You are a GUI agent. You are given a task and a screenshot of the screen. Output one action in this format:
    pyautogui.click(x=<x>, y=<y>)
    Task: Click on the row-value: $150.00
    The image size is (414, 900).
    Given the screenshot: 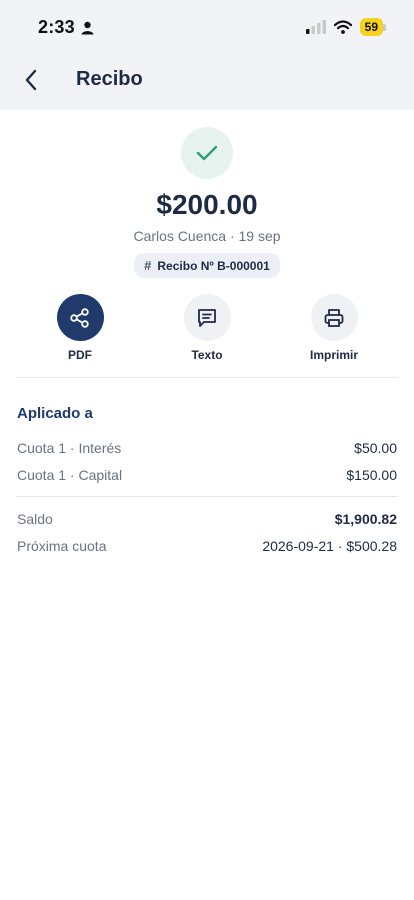 What is the action you would take?
    pyautogui.click(x=371, y=475)
    